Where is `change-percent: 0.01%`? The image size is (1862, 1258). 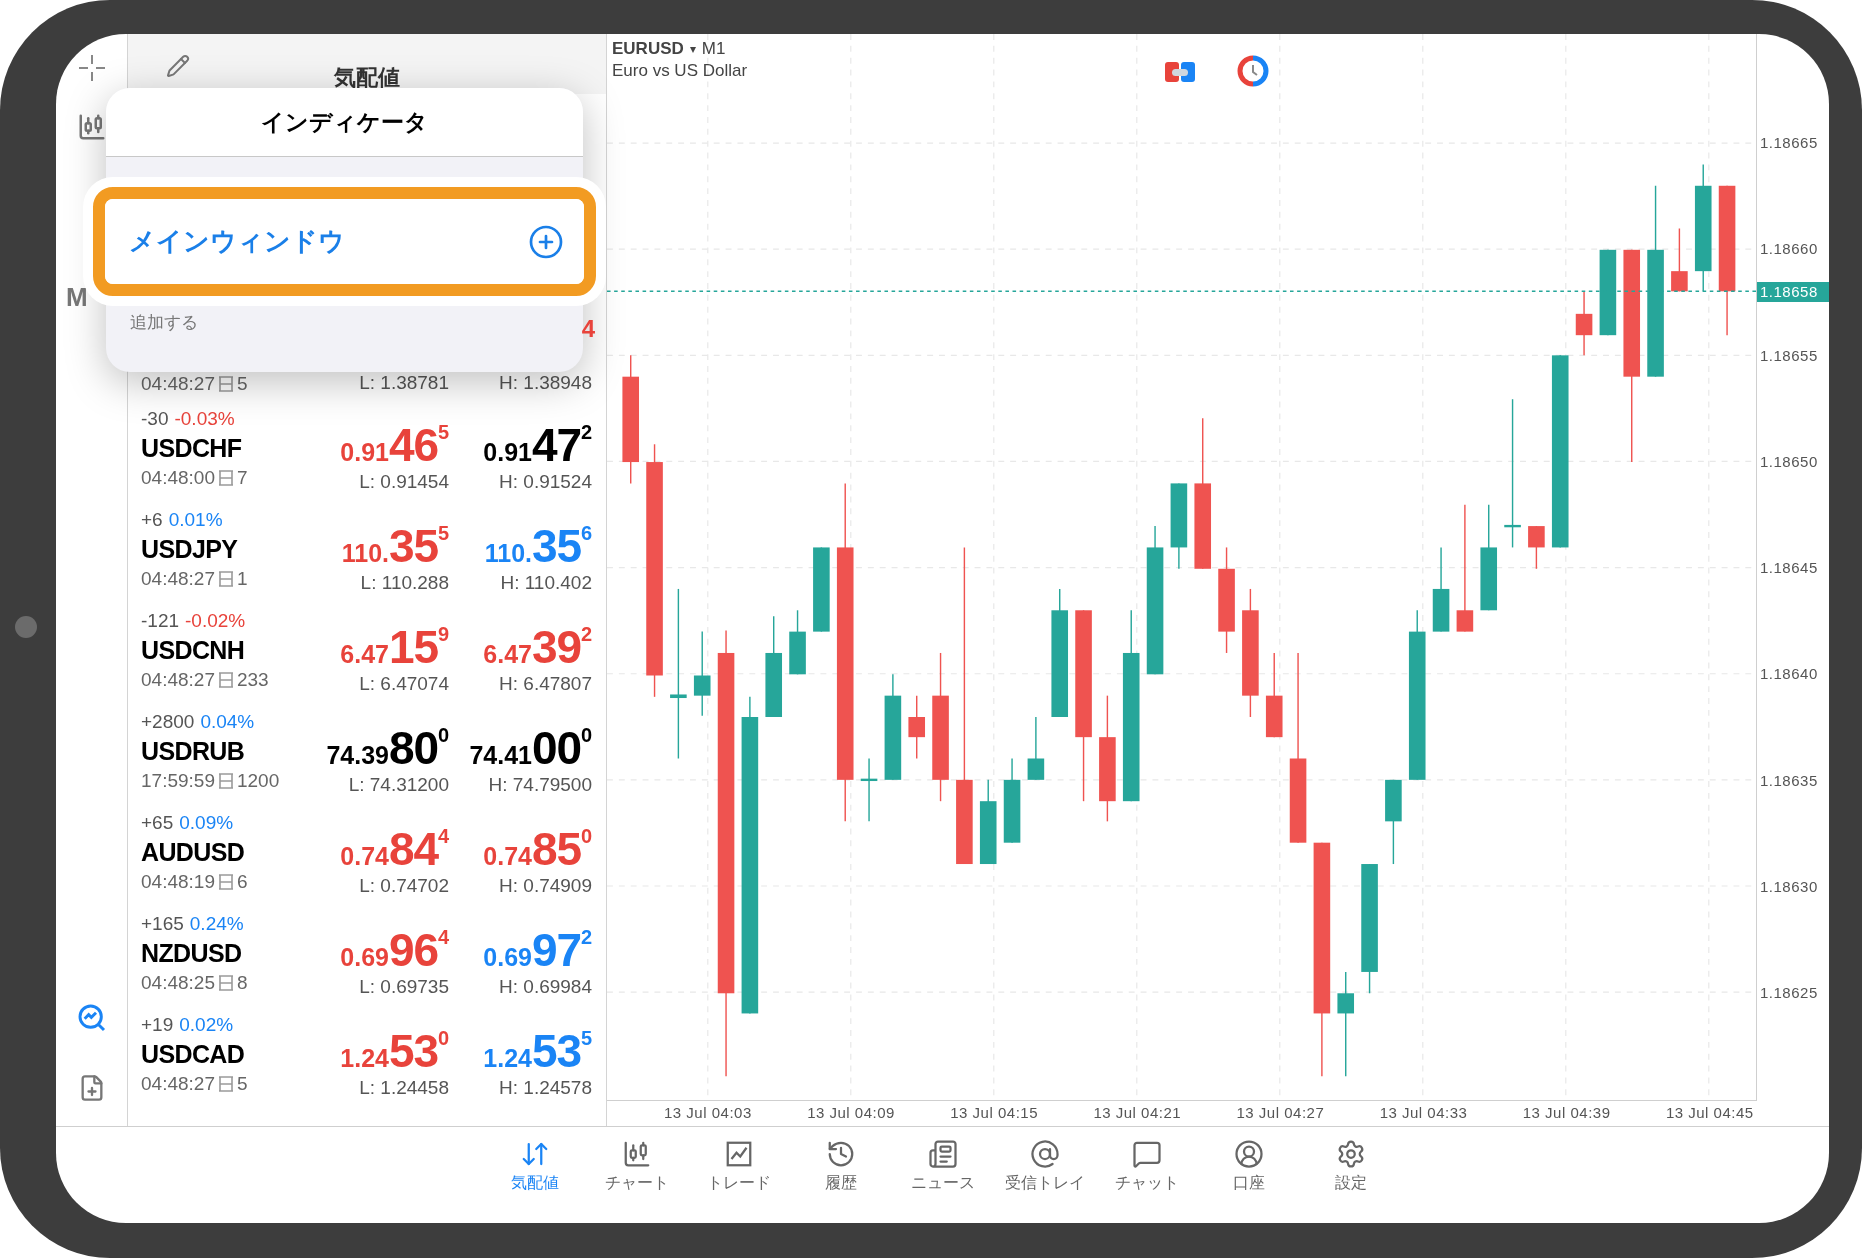
change-percent: 0.01% is located at coordinates (195, 520).